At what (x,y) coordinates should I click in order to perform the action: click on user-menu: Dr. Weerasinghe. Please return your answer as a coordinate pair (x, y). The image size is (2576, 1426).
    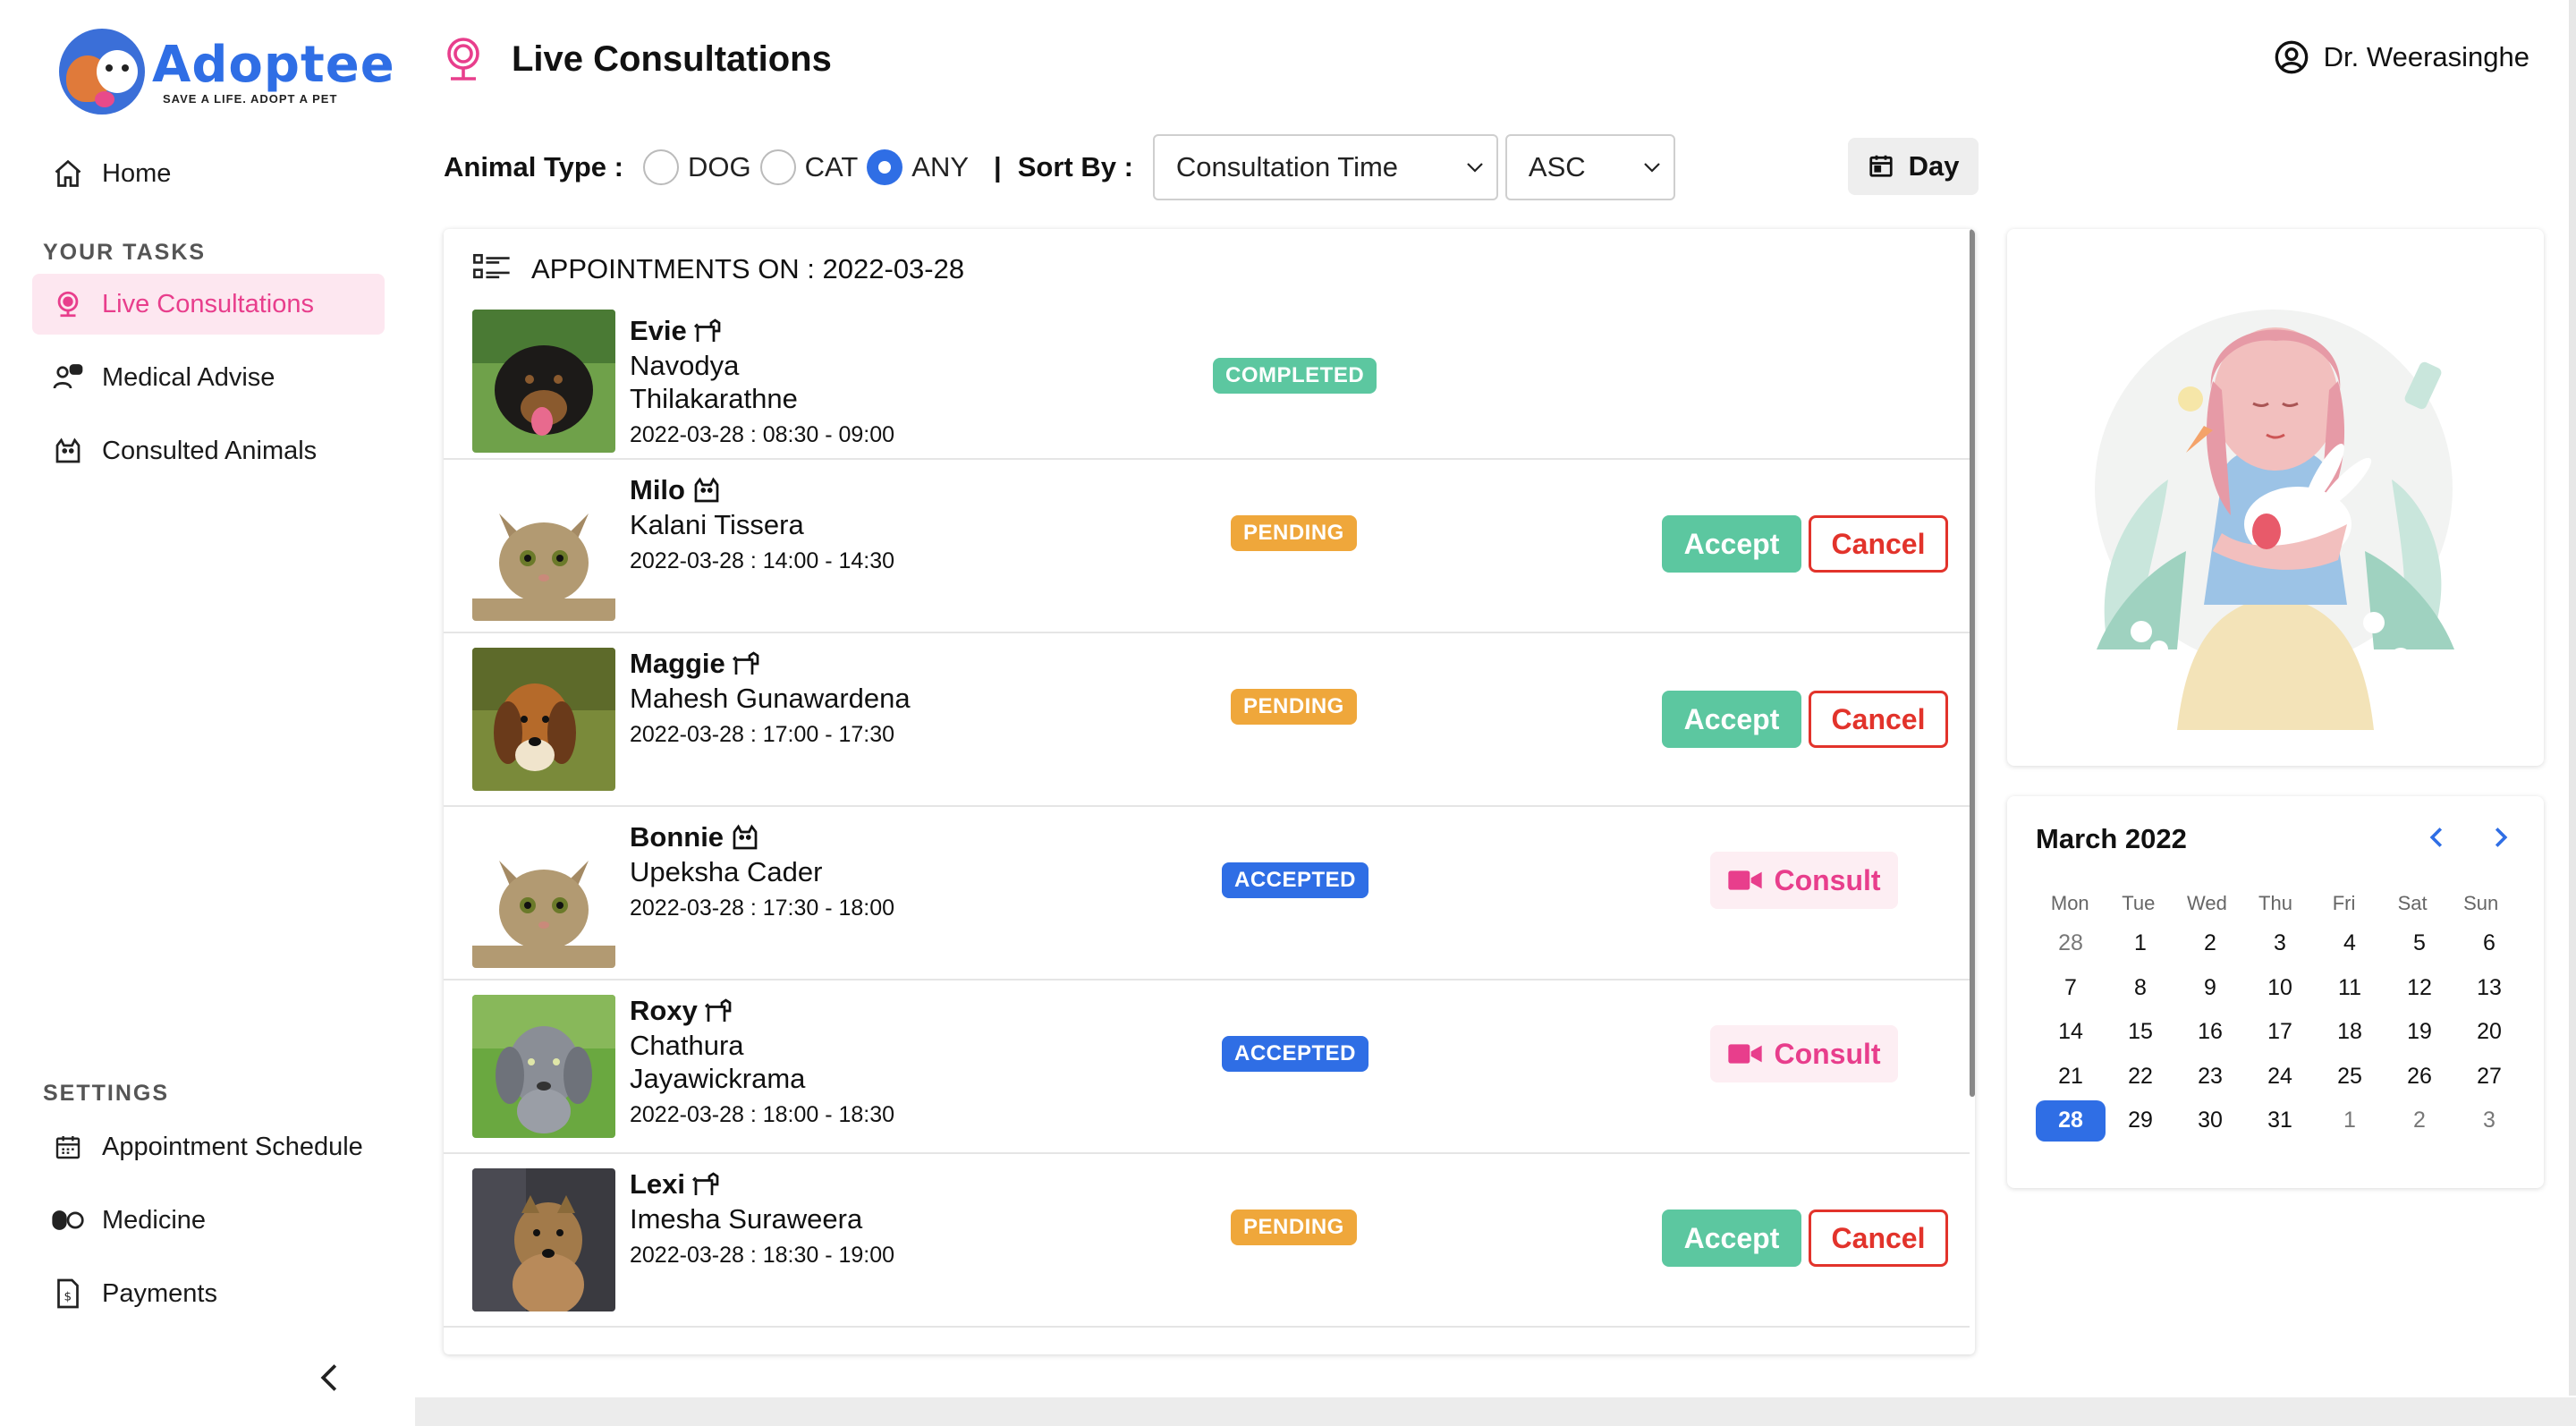
    Looking at the image, I should click on (2401, 57).